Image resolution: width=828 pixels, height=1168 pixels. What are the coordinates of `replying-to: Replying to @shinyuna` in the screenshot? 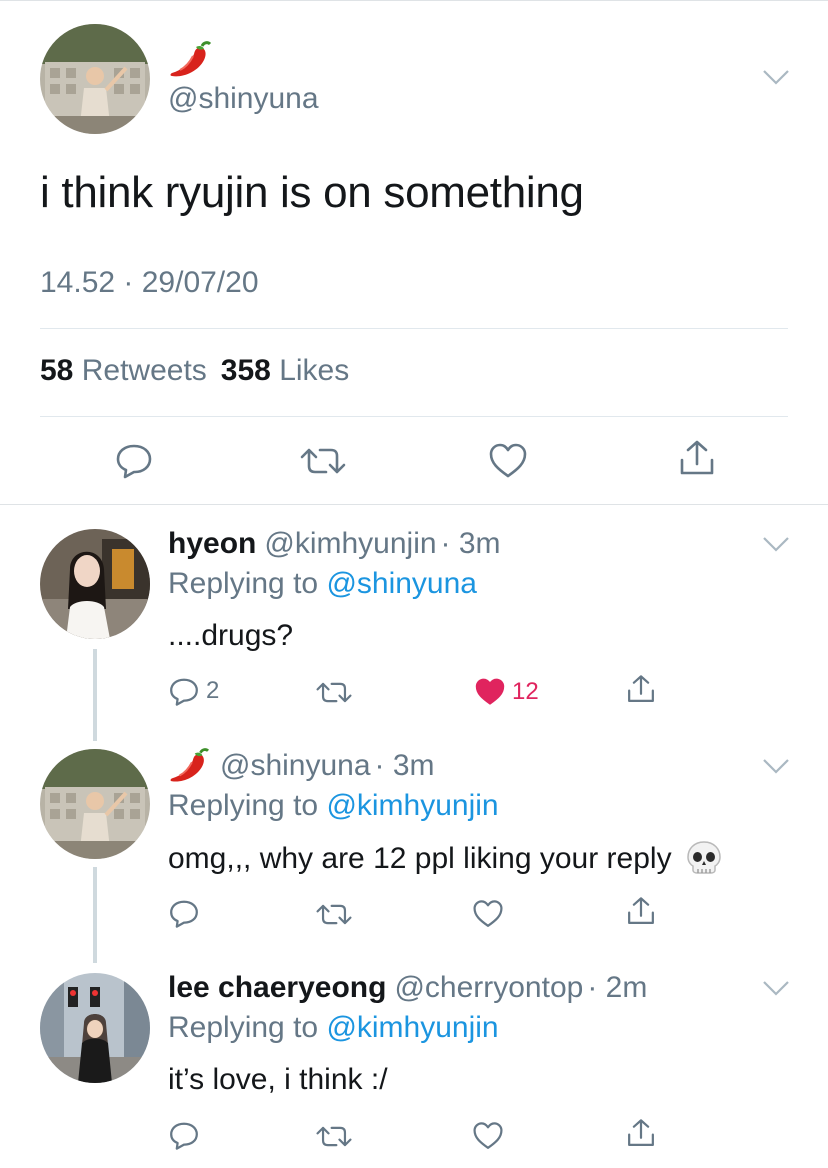 It's located at (322, 584).